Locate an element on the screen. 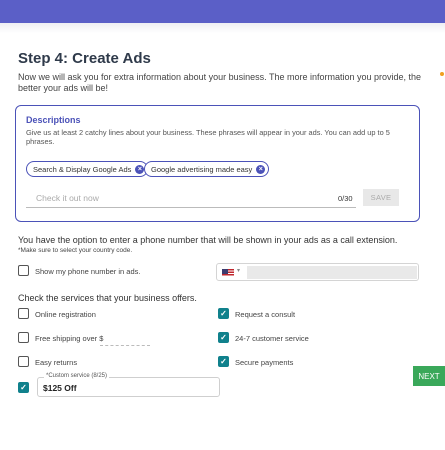 The width and height of the screenshot is (445, 450). phone-number-field: ▾ is located at coordinates (317, 272).